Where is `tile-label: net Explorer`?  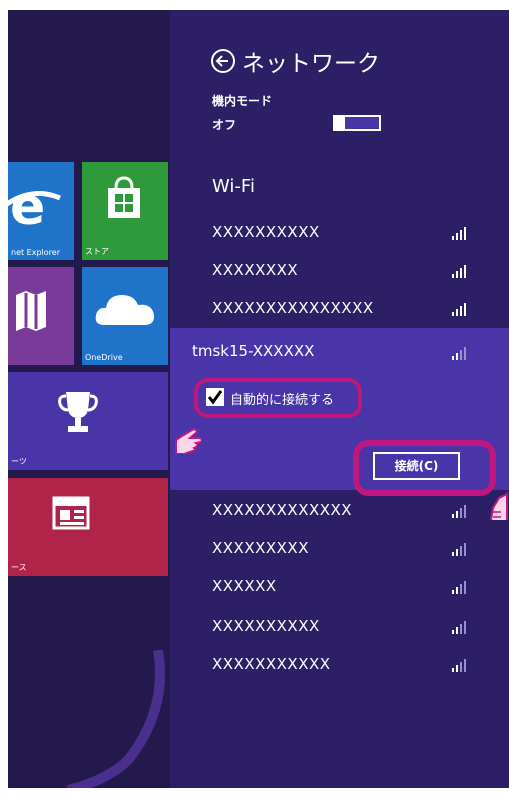
tile-label: net Explorer is located at coordinates (35, 252).